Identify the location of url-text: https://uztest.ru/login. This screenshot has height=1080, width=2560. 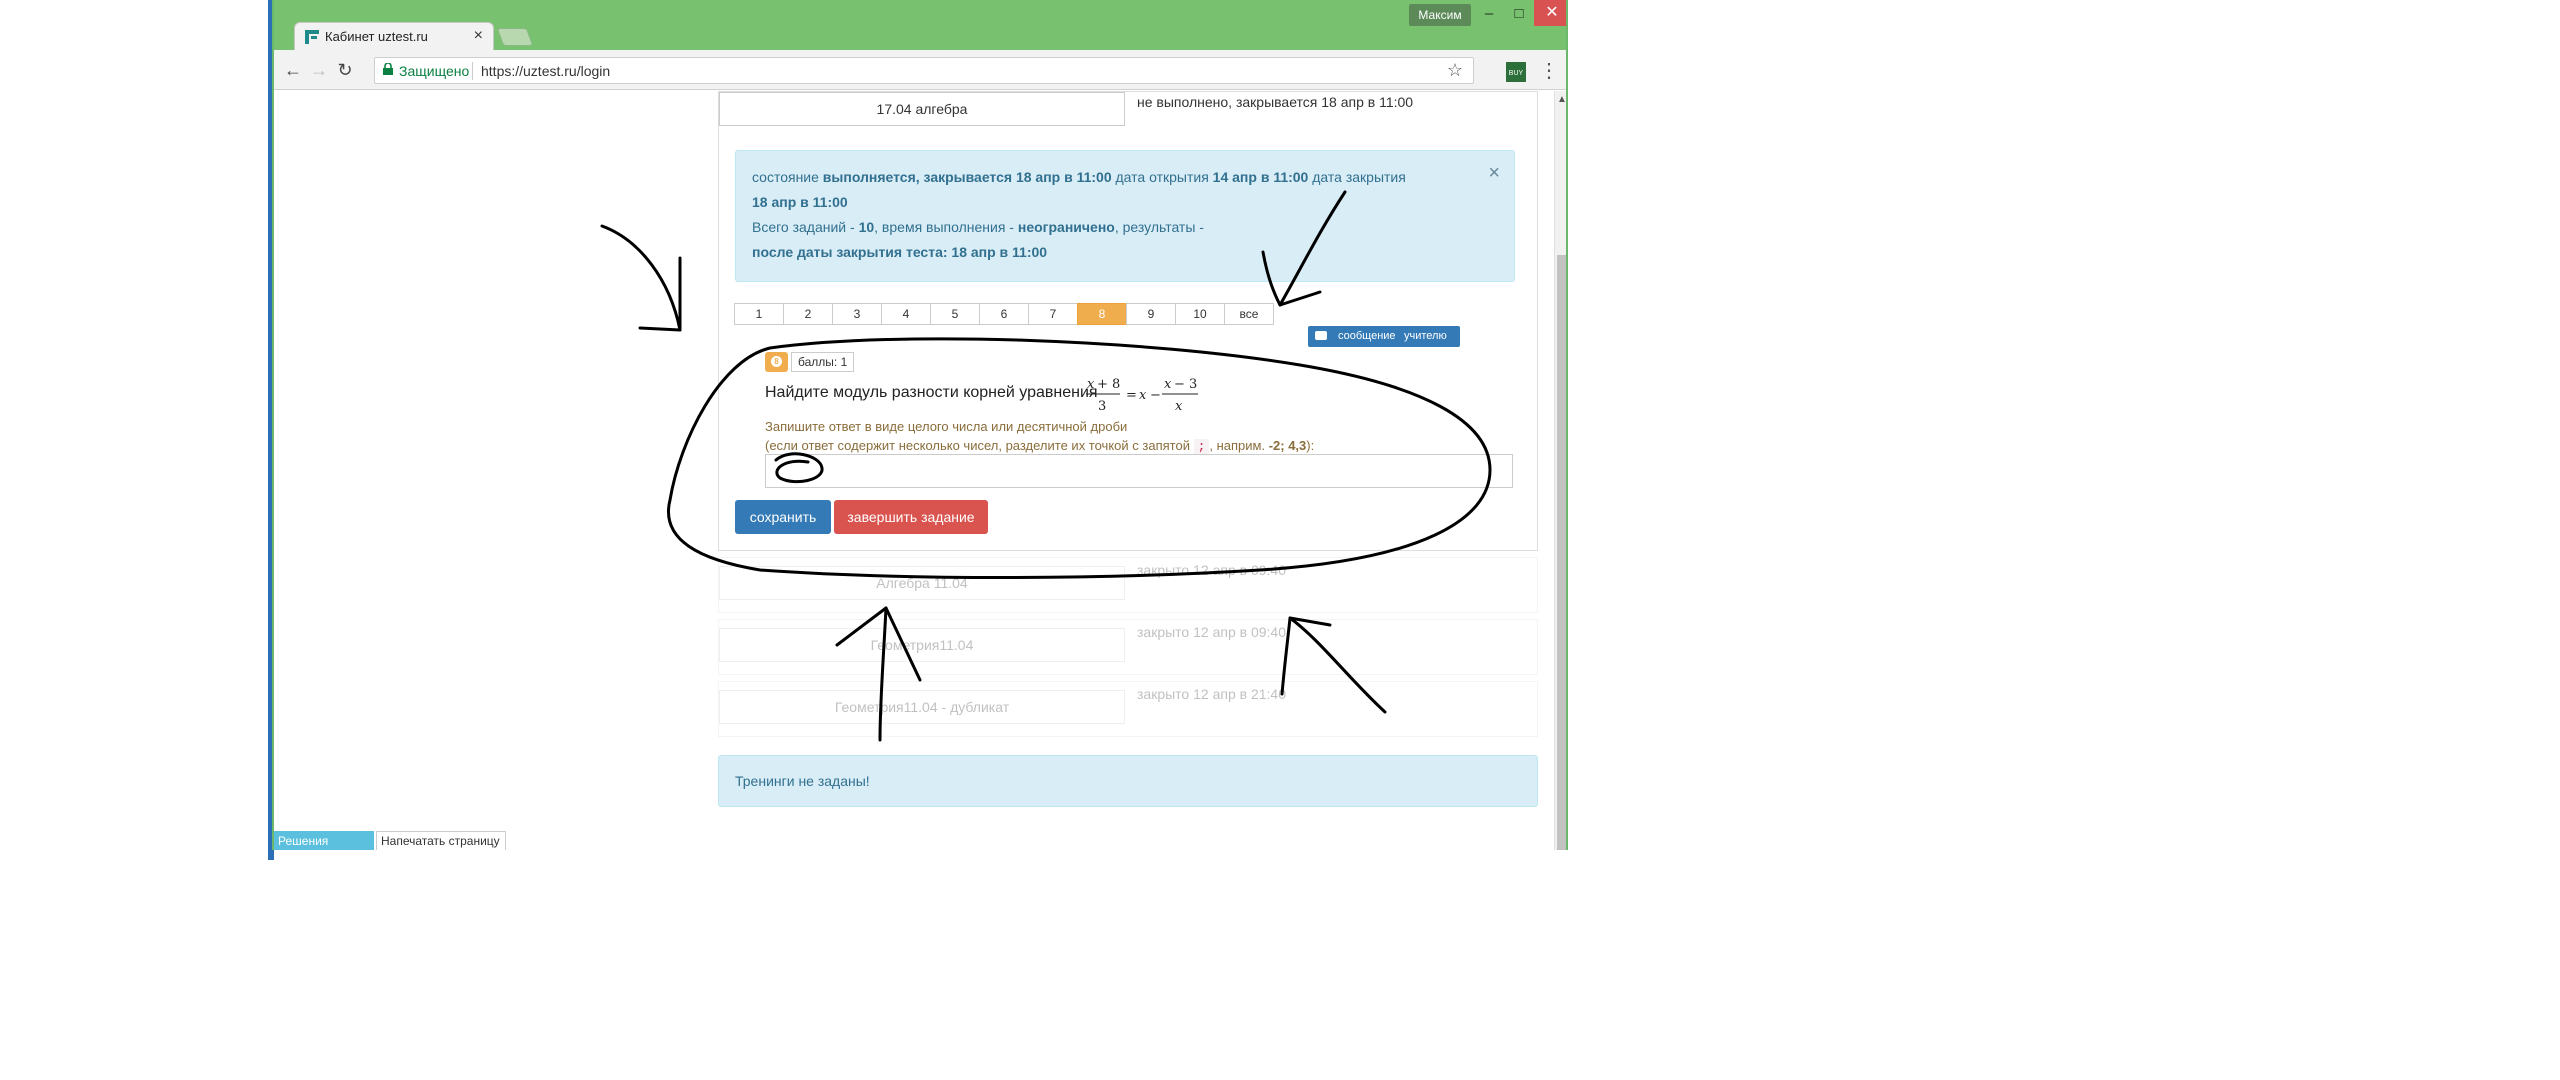
(545, 71).